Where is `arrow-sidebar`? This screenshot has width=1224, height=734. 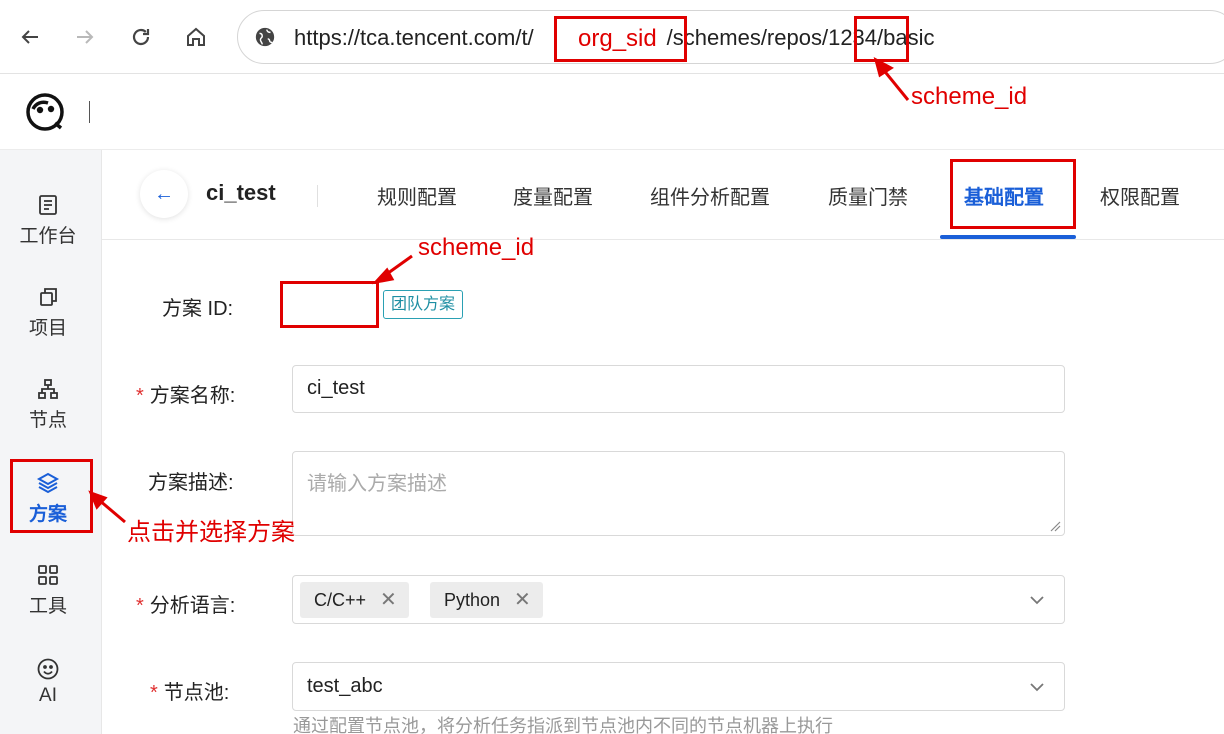
arrow-sidebar is located at coordinates (112, 511).